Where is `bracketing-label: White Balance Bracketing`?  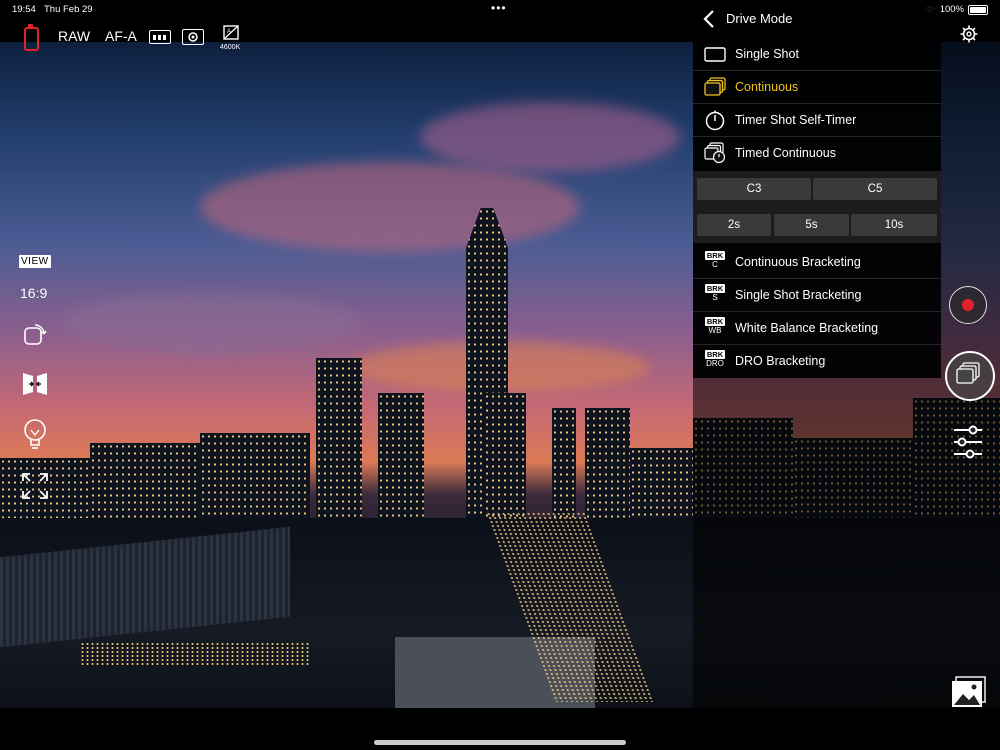 bracketing-label: White Balance Bracketing is located at coordinates (807, 328).